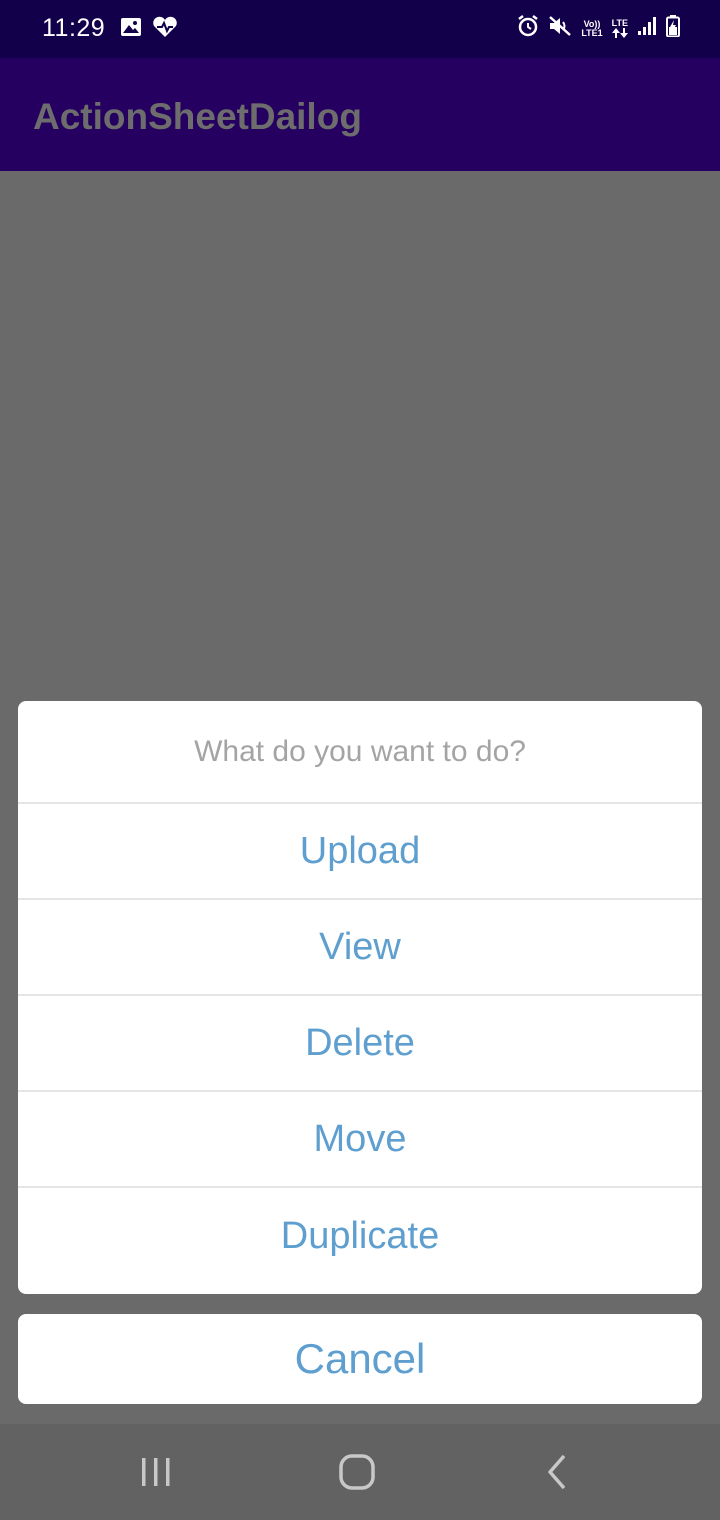 The height and width of the screenshot is (1520, 720). What do you see at coordinates (74, 28) in the screenshot?
I see `status-time: 11:29` at bounding box center [74, 28].